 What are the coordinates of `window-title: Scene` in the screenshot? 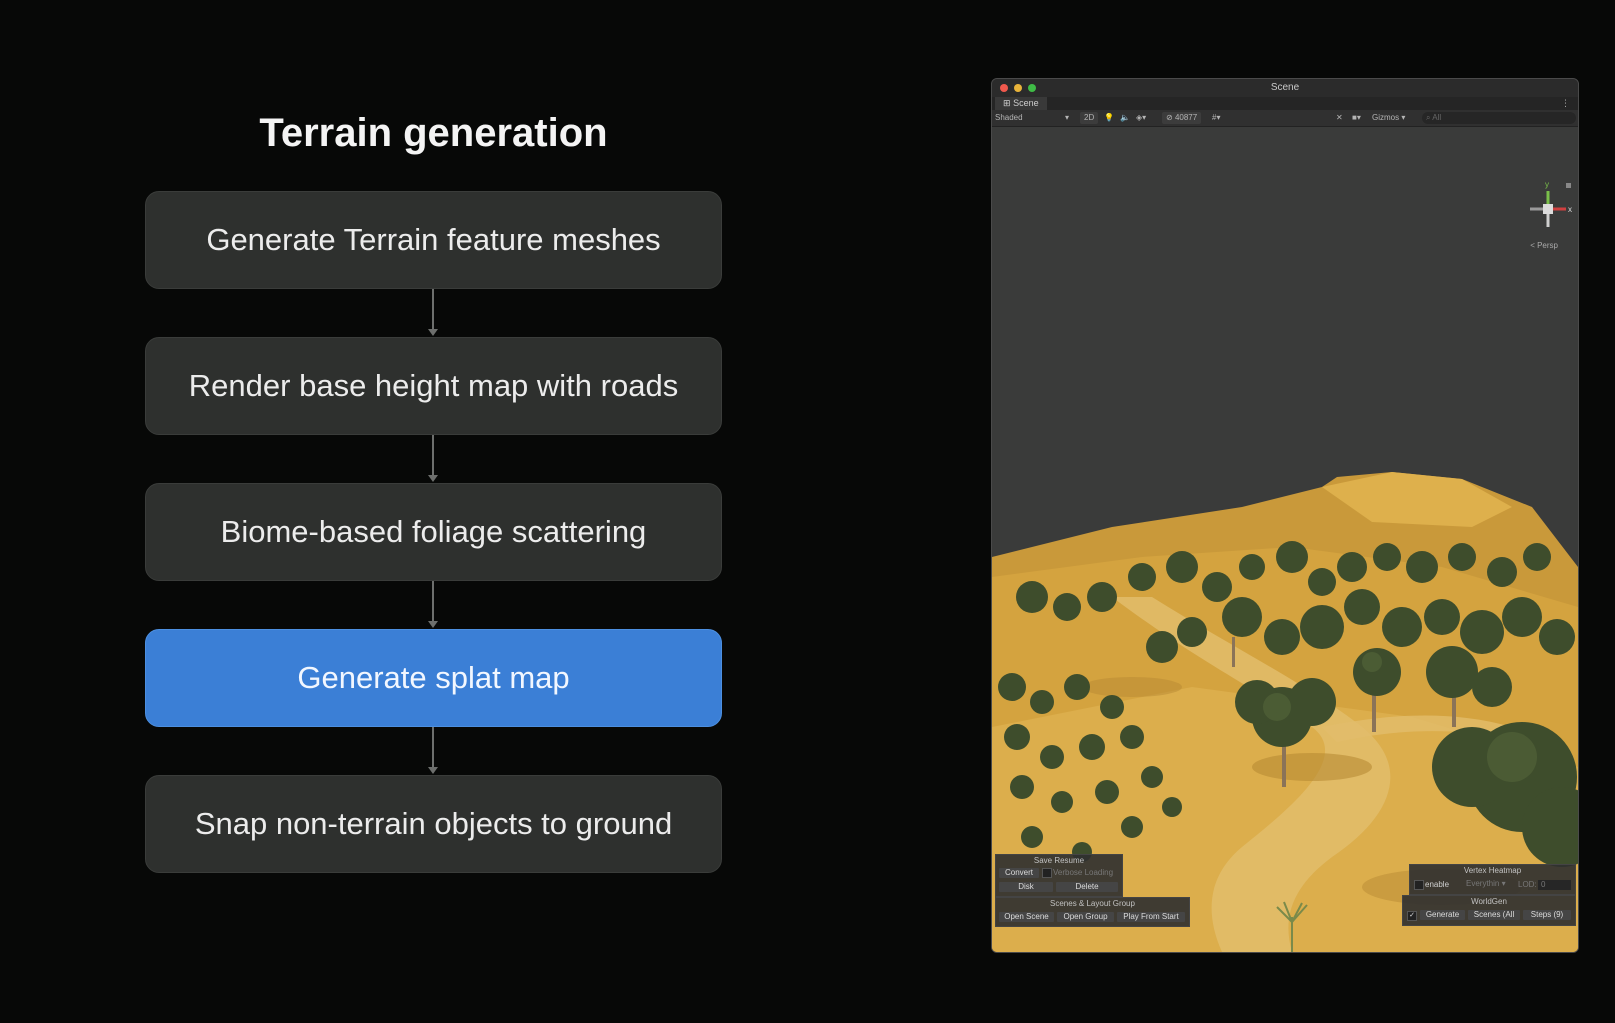 It's located at (1285, 87).